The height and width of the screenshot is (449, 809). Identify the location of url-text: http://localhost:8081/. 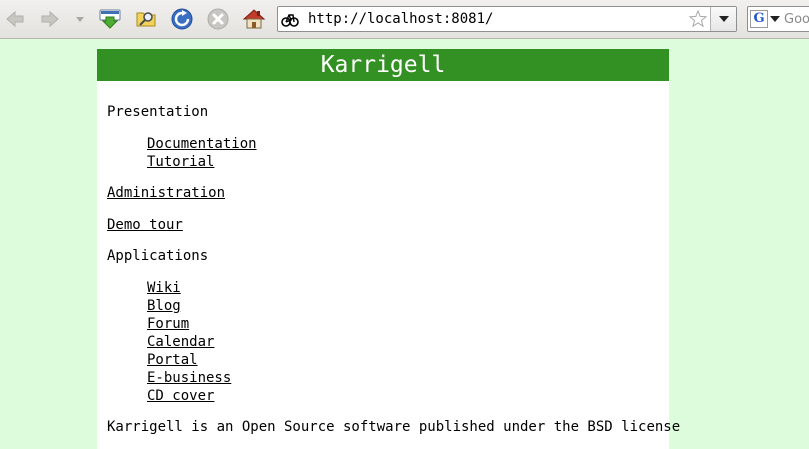
(400, 19).